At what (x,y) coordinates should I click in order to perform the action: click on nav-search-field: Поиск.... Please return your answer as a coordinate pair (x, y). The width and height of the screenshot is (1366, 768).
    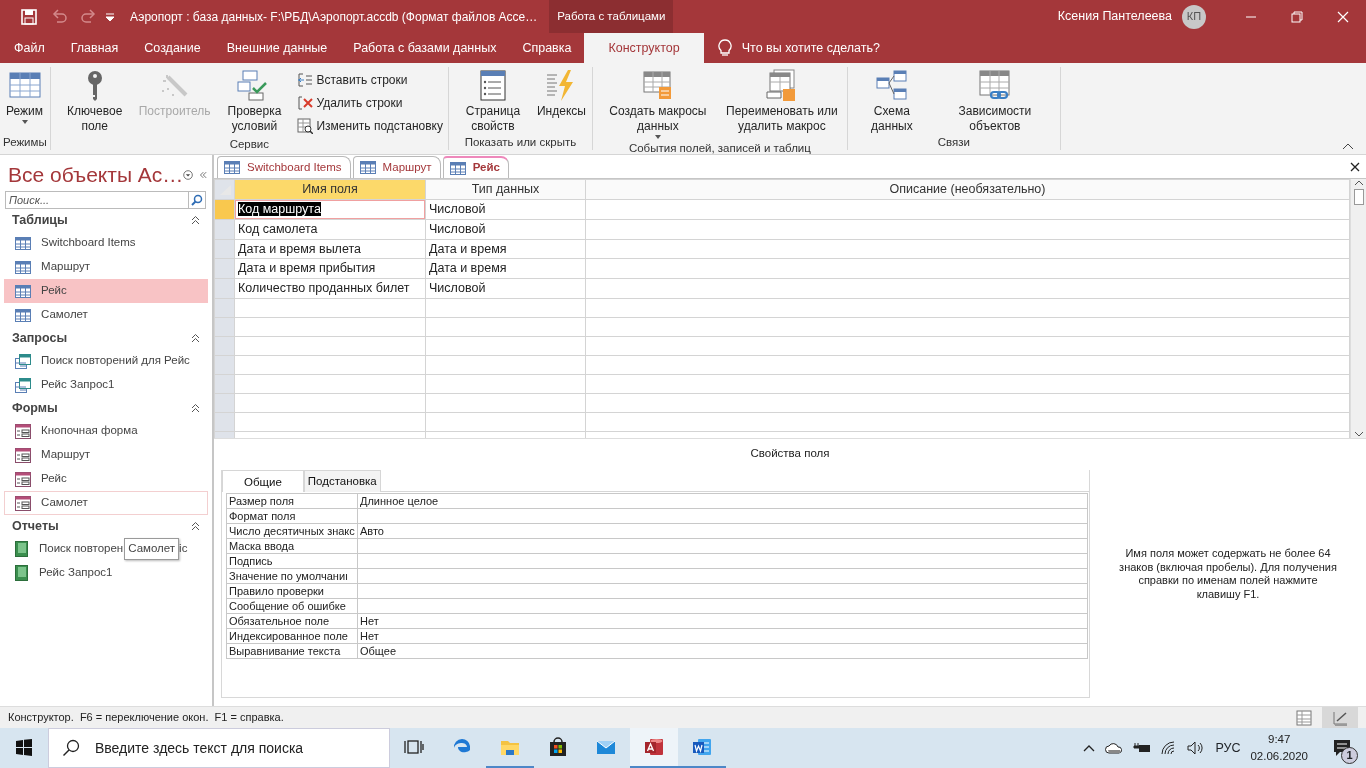
    Looking at the image, I should click on (96, 200).